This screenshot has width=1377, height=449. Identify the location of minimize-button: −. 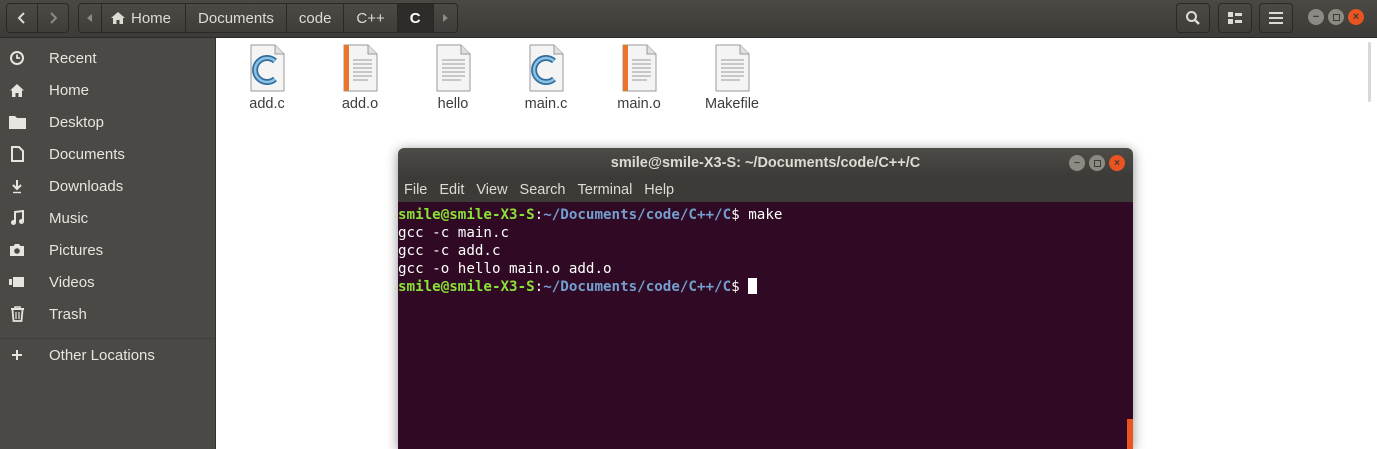
(1316, 17).